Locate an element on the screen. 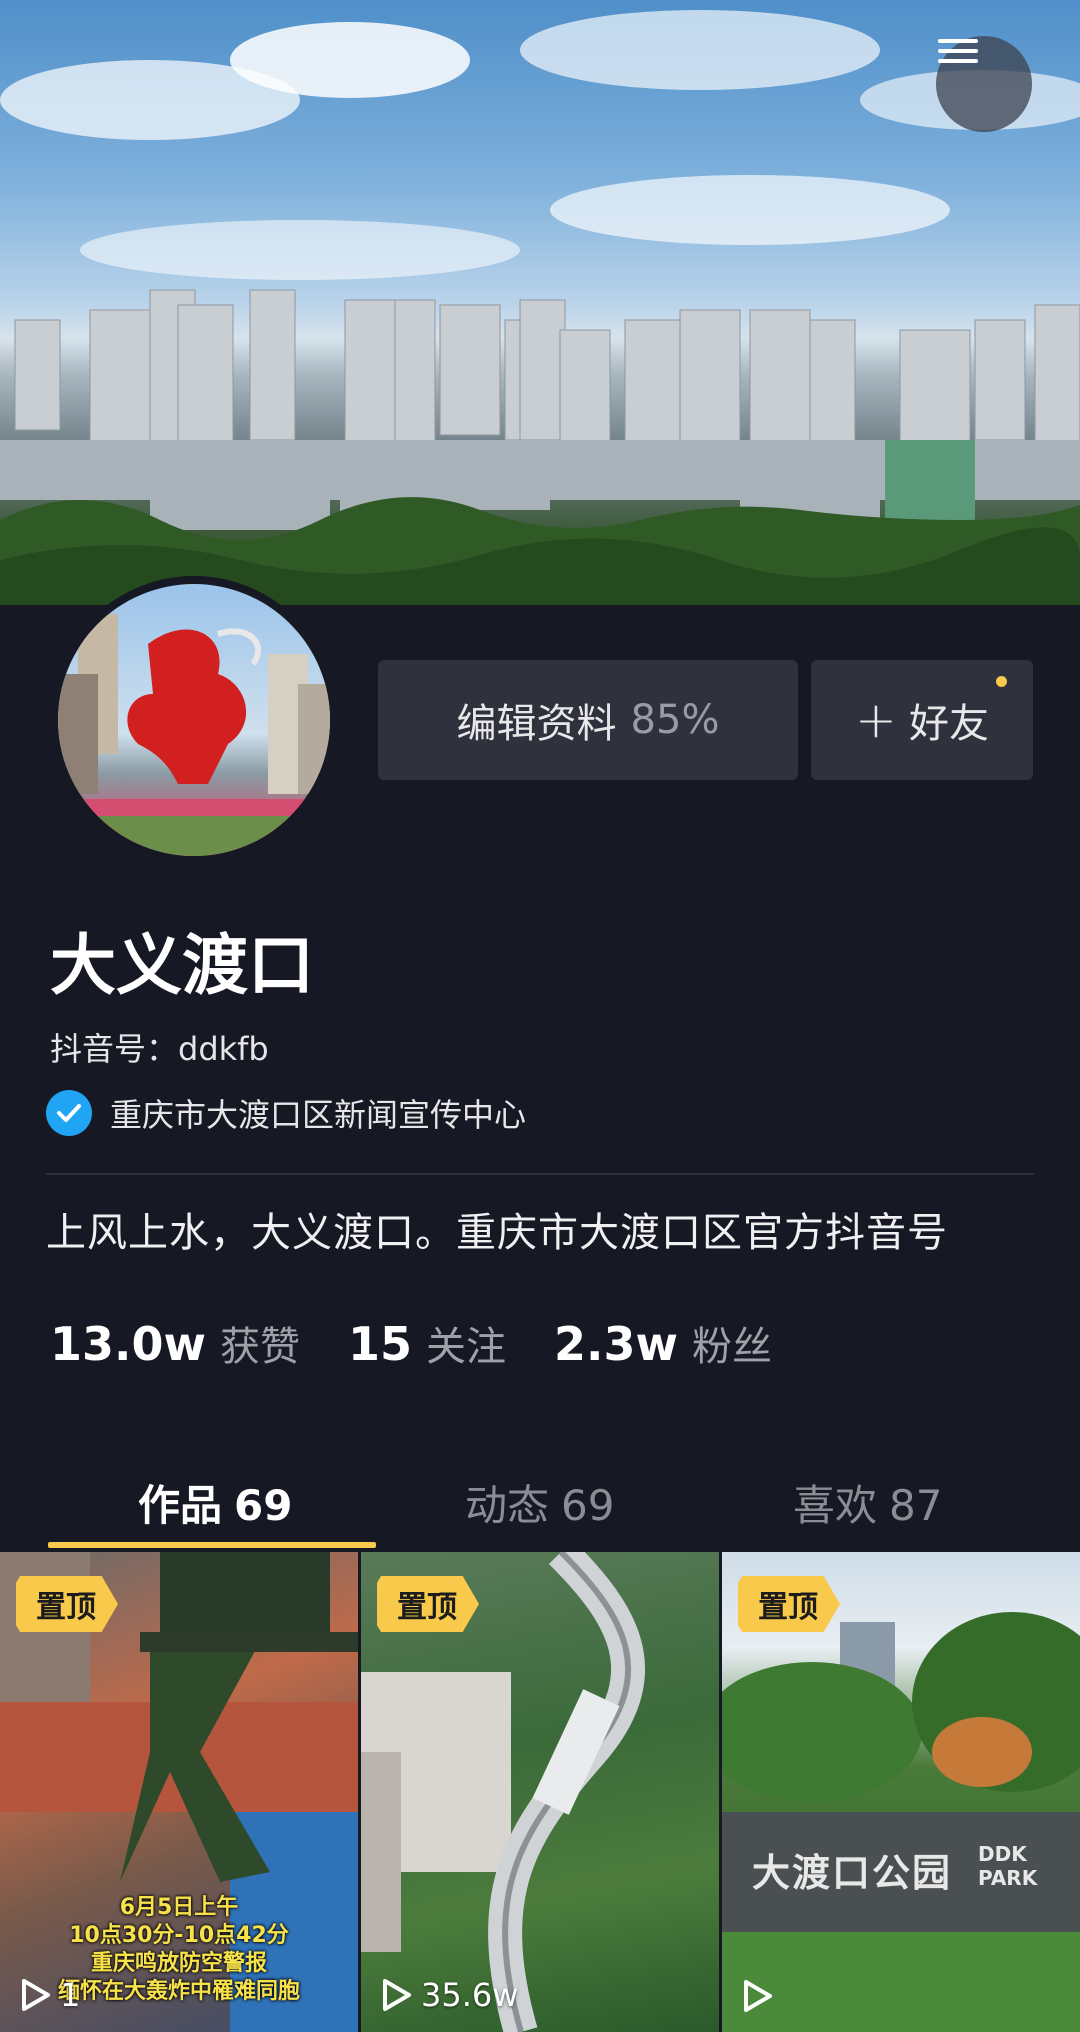 The image size is (1080, 2032). stat-label: 关注 is located at coordinates (466, 1347).